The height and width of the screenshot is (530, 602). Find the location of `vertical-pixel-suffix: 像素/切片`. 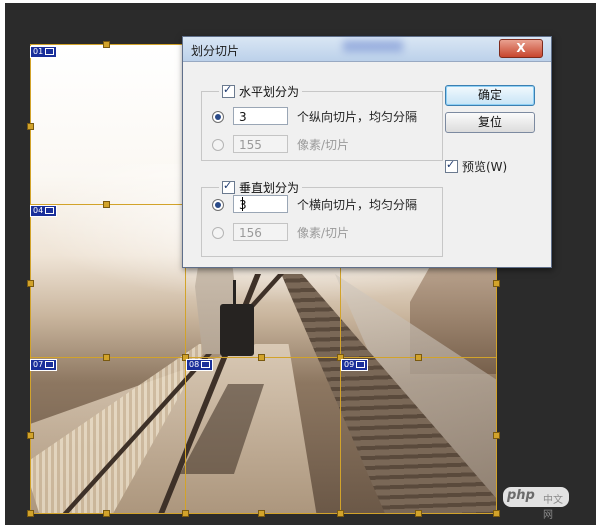

vertical-pixel-suffix: 像素/切片 is located at coordinates (323, 233).